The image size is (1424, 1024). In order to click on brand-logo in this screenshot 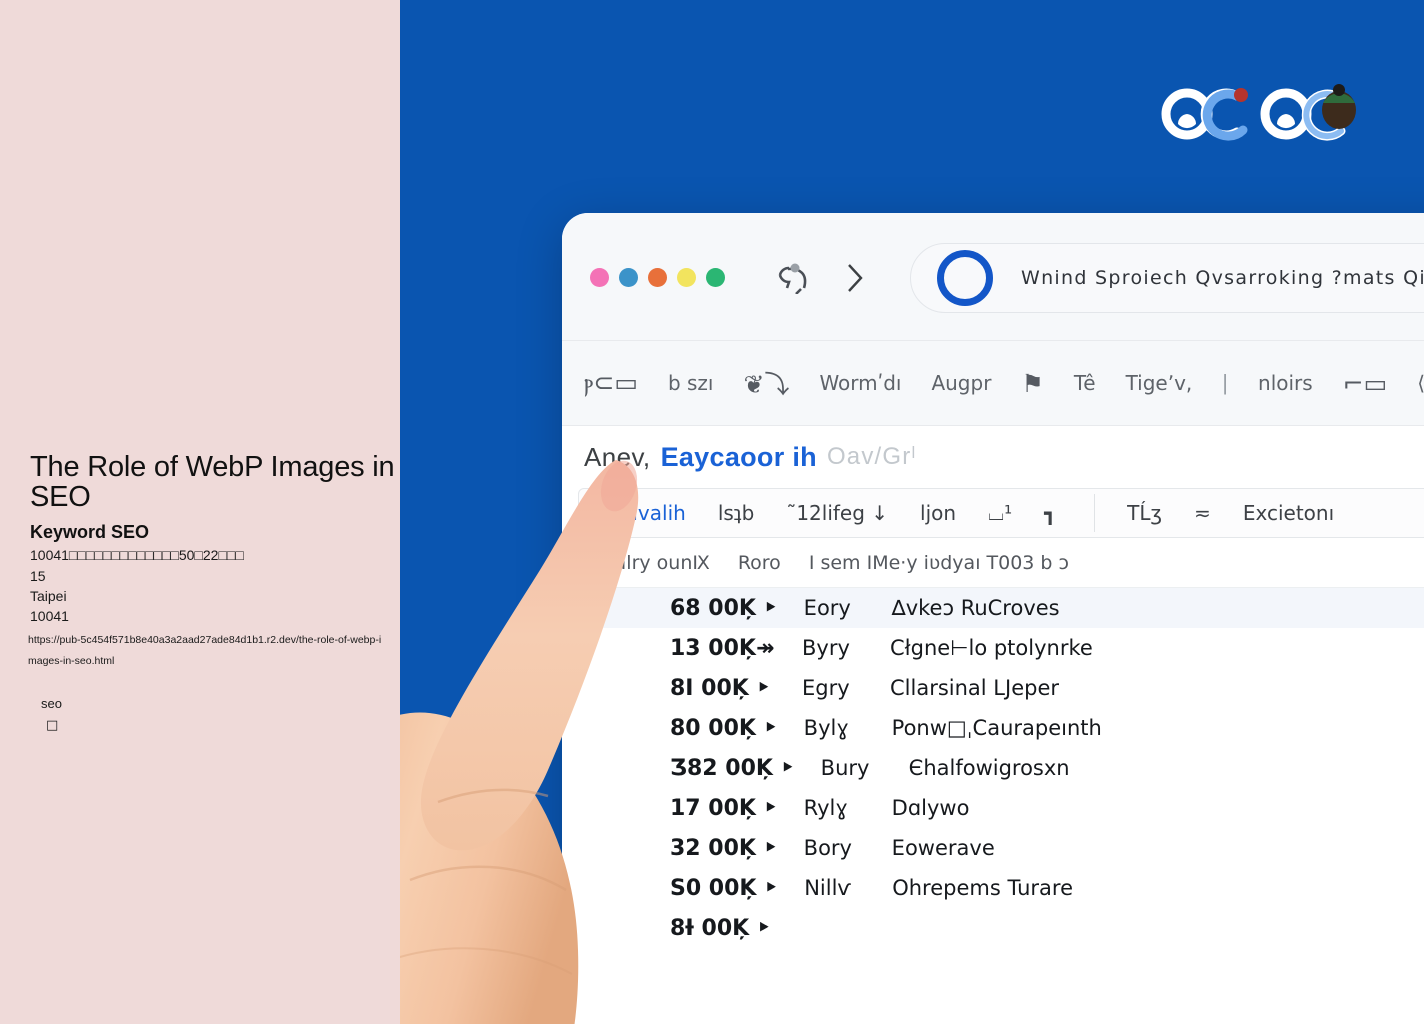, I will do `click(1258, 112)`.